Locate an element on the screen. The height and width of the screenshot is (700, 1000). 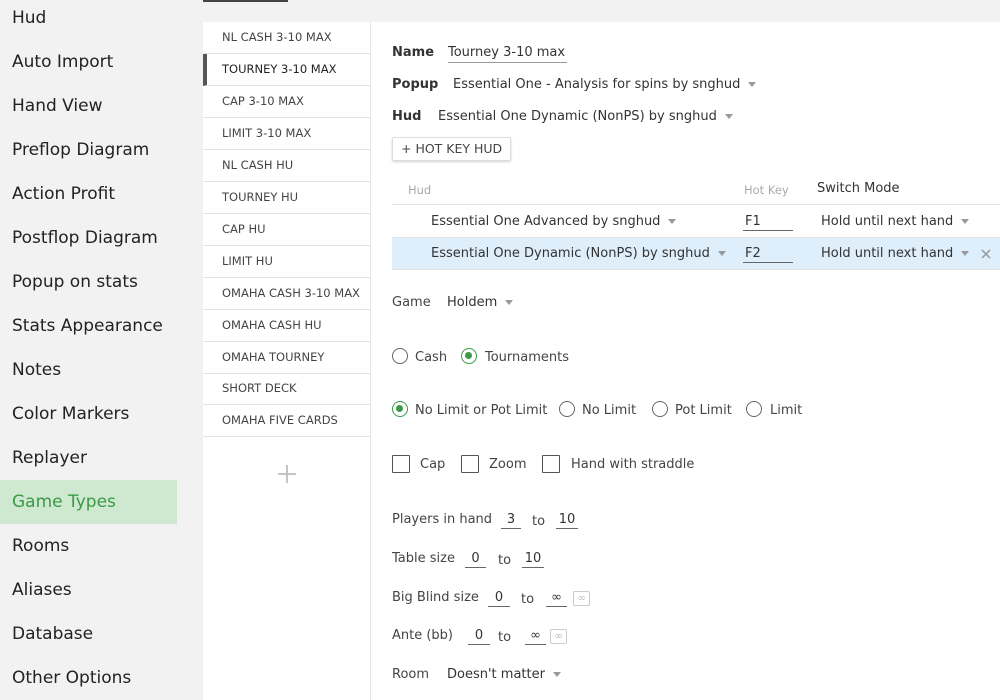
top-strip is located at coordinates (601, 11).